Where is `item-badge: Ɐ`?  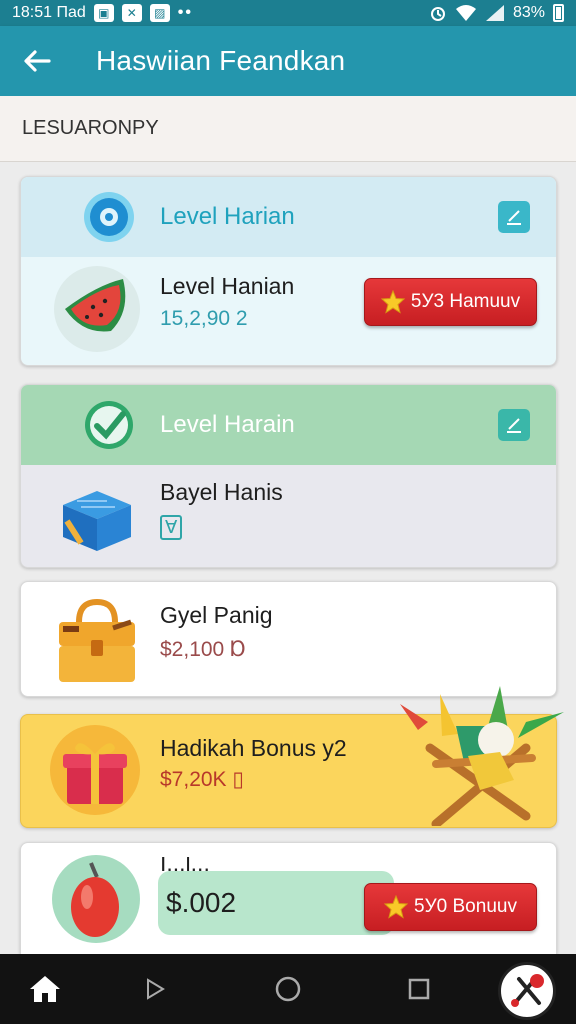
item-badge: Ɐ is located at coordinates (171, 527).